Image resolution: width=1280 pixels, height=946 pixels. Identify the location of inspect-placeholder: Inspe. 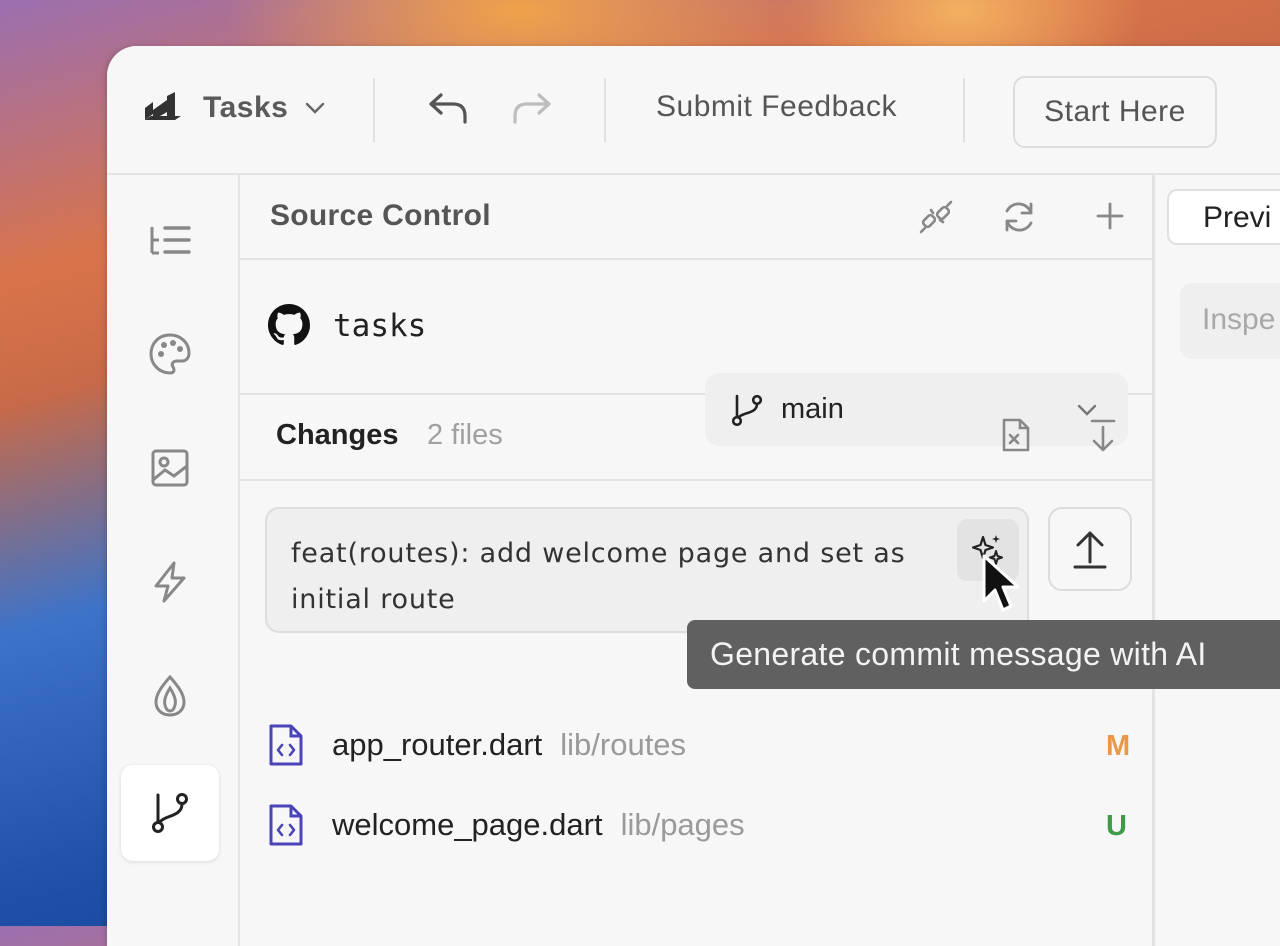
(1239, 319).